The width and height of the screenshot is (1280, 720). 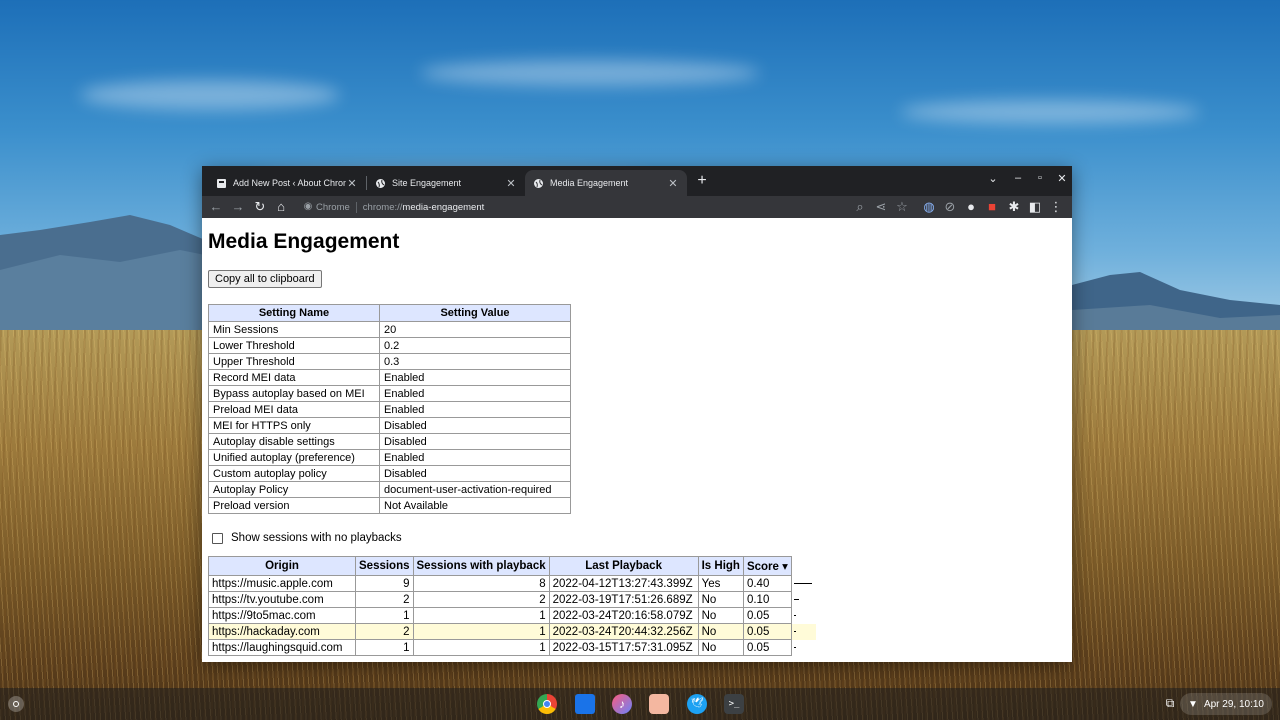 I want to click on origin-header: Origin, so click(x=282, y=566).